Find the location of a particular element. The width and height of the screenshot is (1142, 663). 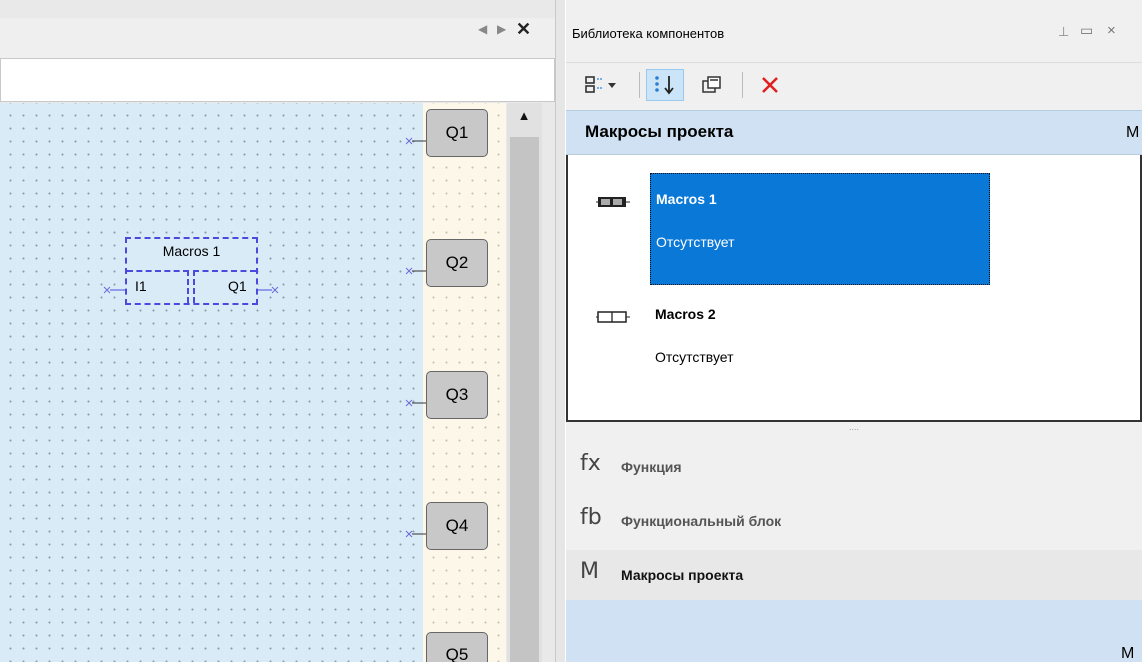

nav-label: Макросы проекта is located at coordinates (682, 575).